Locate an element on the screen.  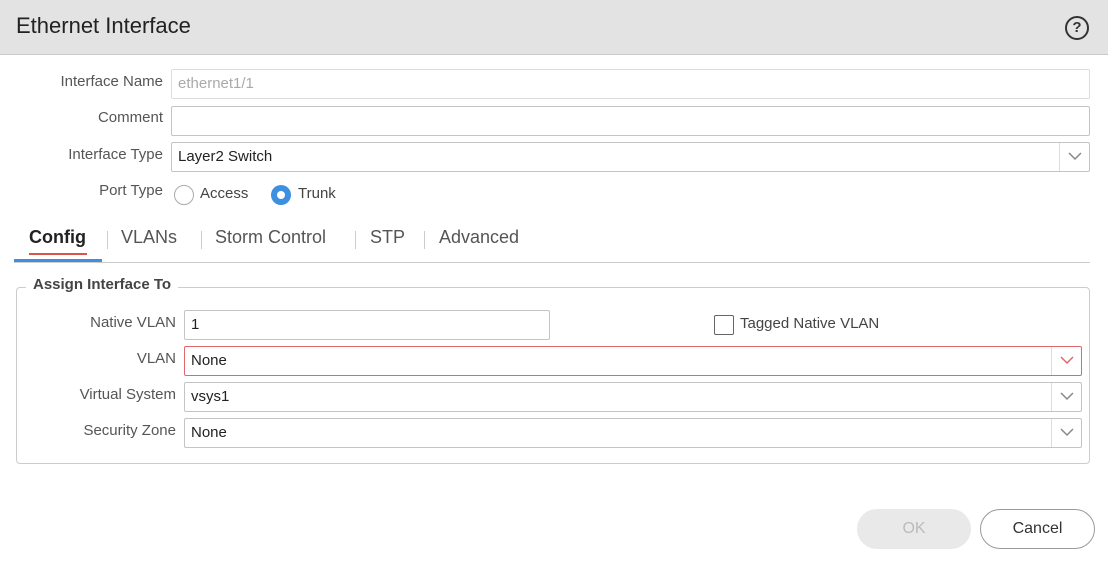
virtual-system-value: vsys1 is located at coordinates (210, 396).